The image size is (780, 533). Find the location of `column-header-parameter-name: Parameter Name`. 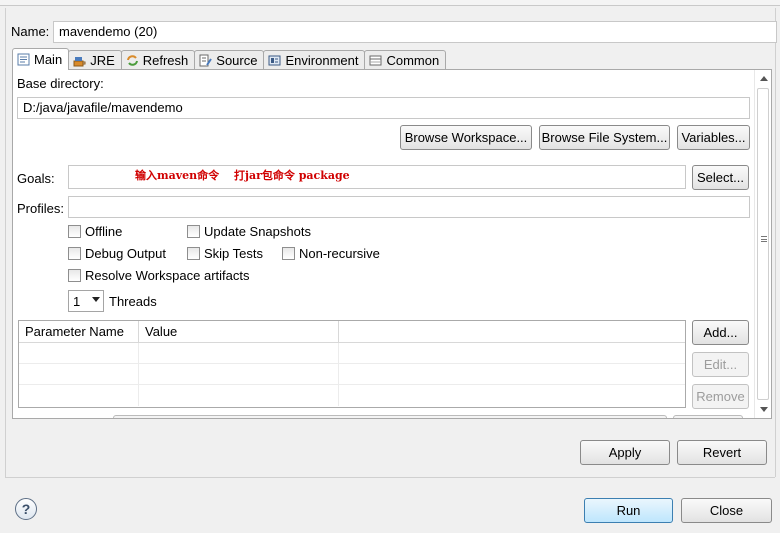

column-header-parameter-name: Parameter Name is located at coordinates (79, 332).